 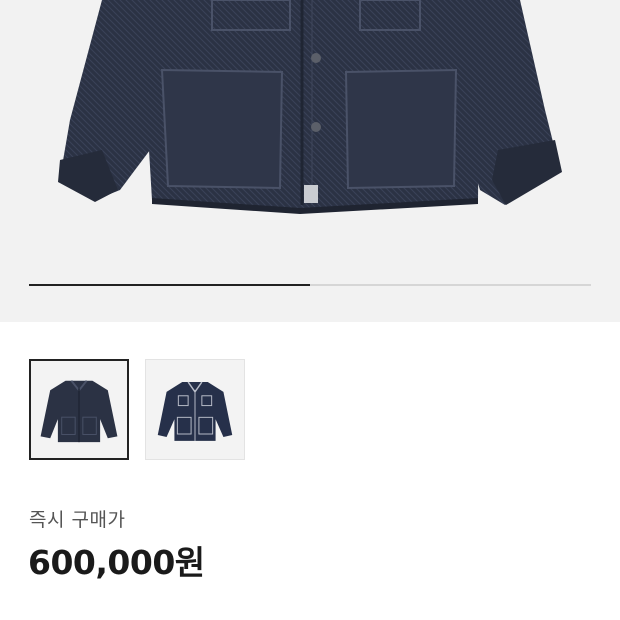 I want to click on gallery-progress-fill, so click(x=169, y=285).